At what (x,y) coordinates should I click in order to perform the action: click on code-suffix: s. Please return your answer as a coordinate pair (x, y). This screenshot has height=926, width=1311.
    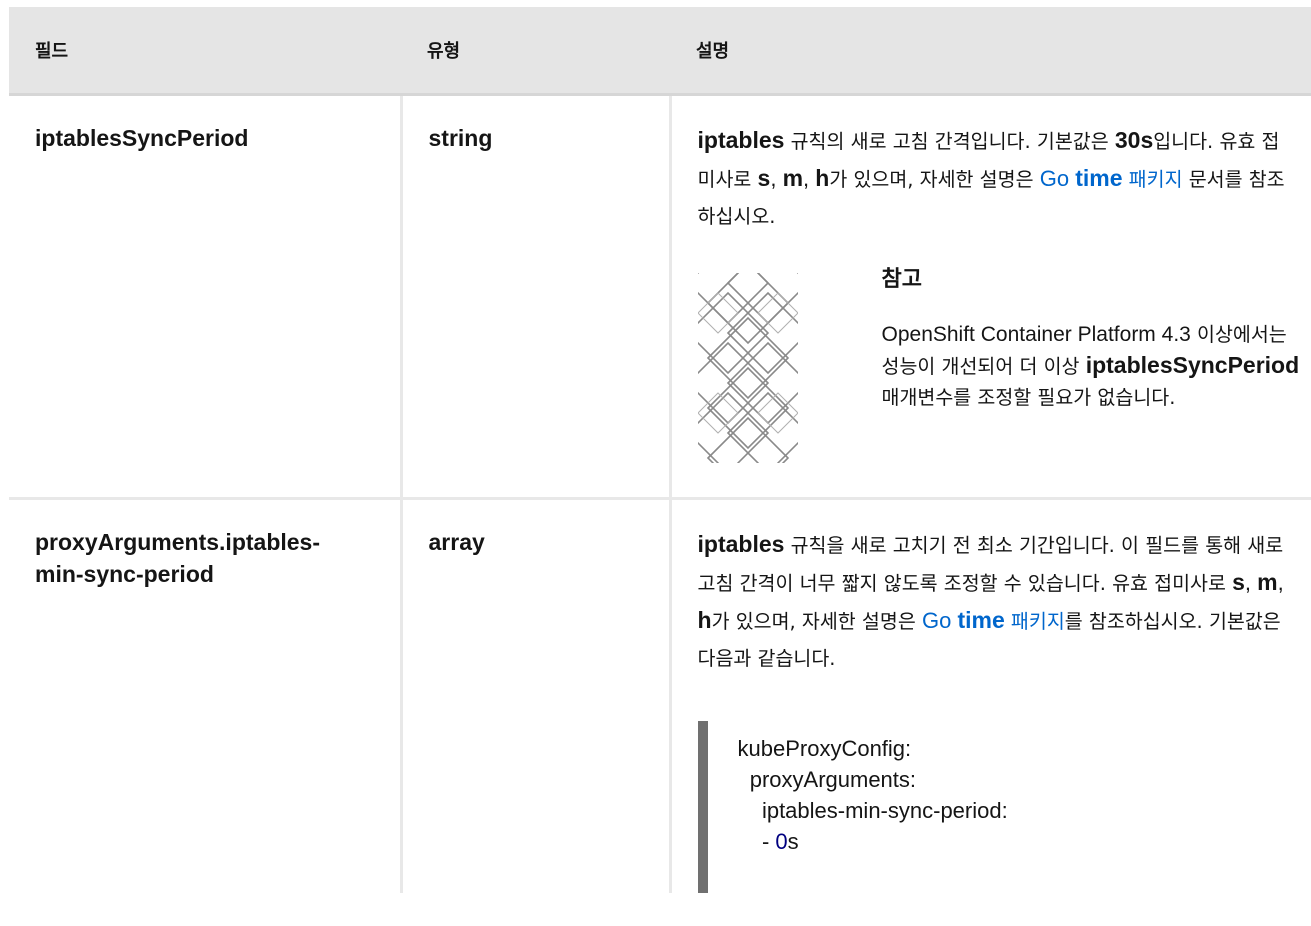
    Looking at the image, I should click on (793, 841).